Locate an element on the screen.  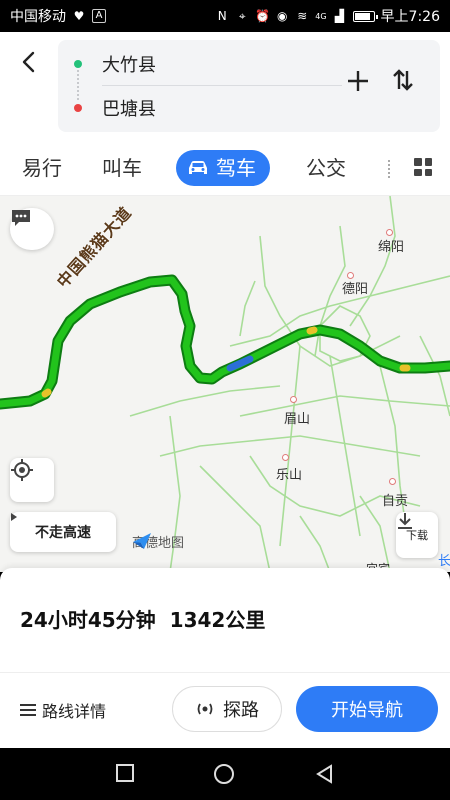
explore-button: 探路 is located at coordinates (227, 709).